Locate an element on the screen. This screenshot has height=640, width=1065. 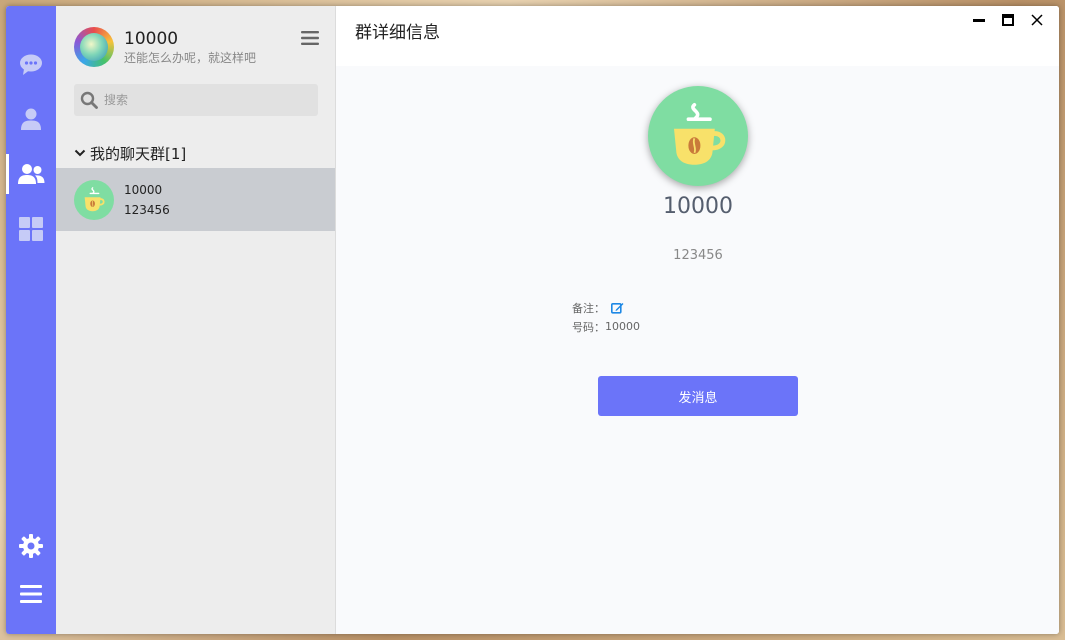
chevron-down-icon is located at coordinates (80, 153).